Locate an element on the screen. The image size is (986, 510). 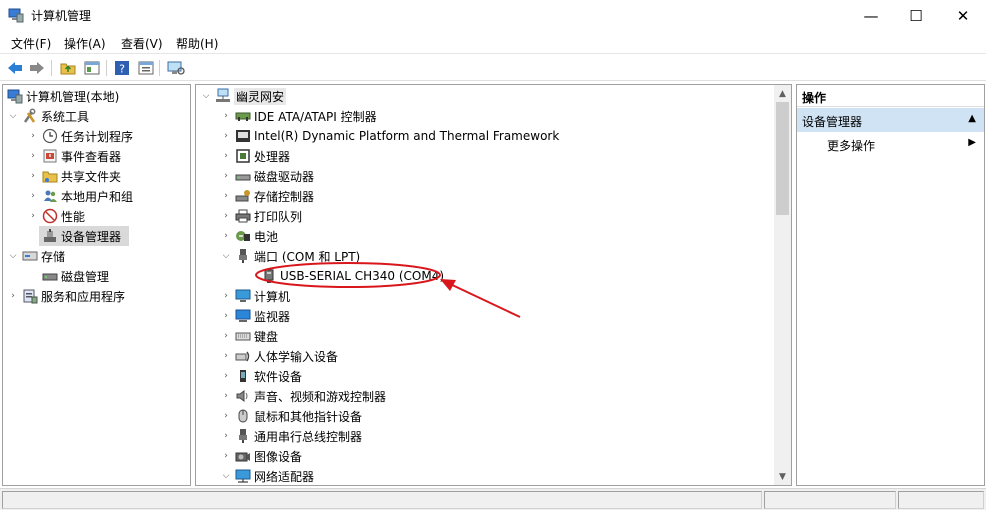
device-category: ⌵ 网络适配器 is located at coordinates (267, 475).